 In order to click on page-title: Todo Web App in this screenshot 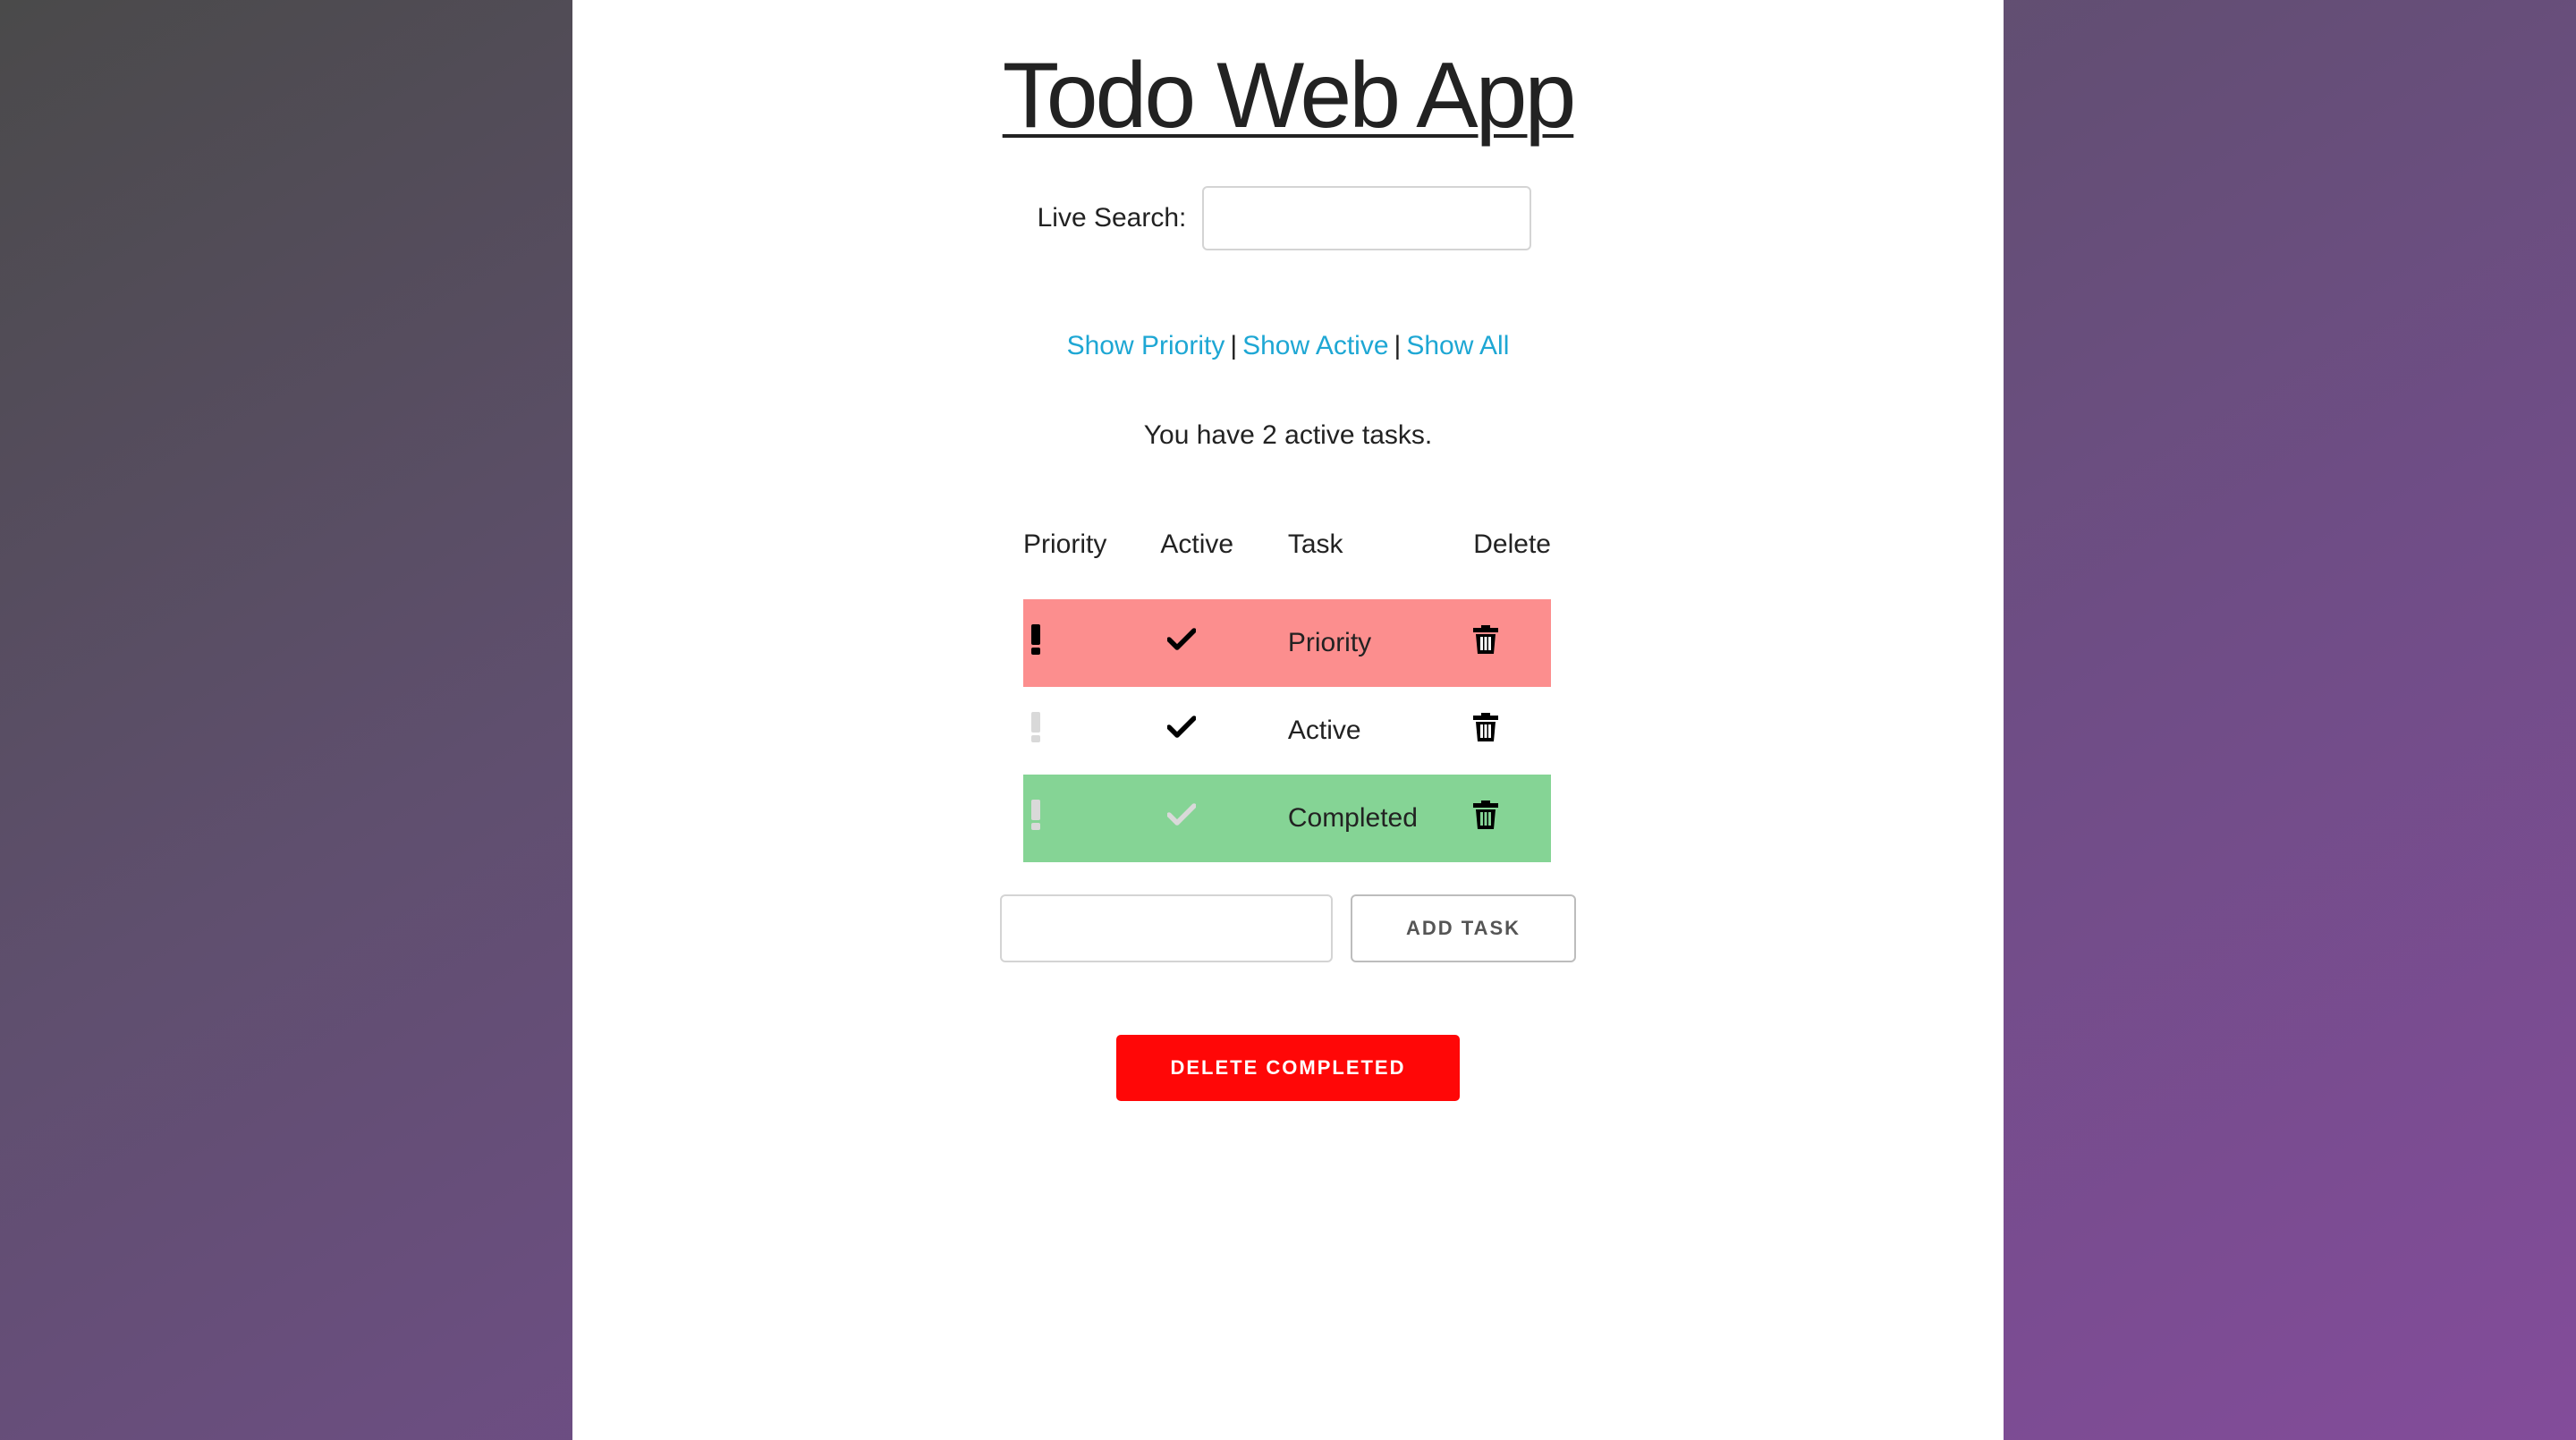, I will do `click(1288, 96)`.